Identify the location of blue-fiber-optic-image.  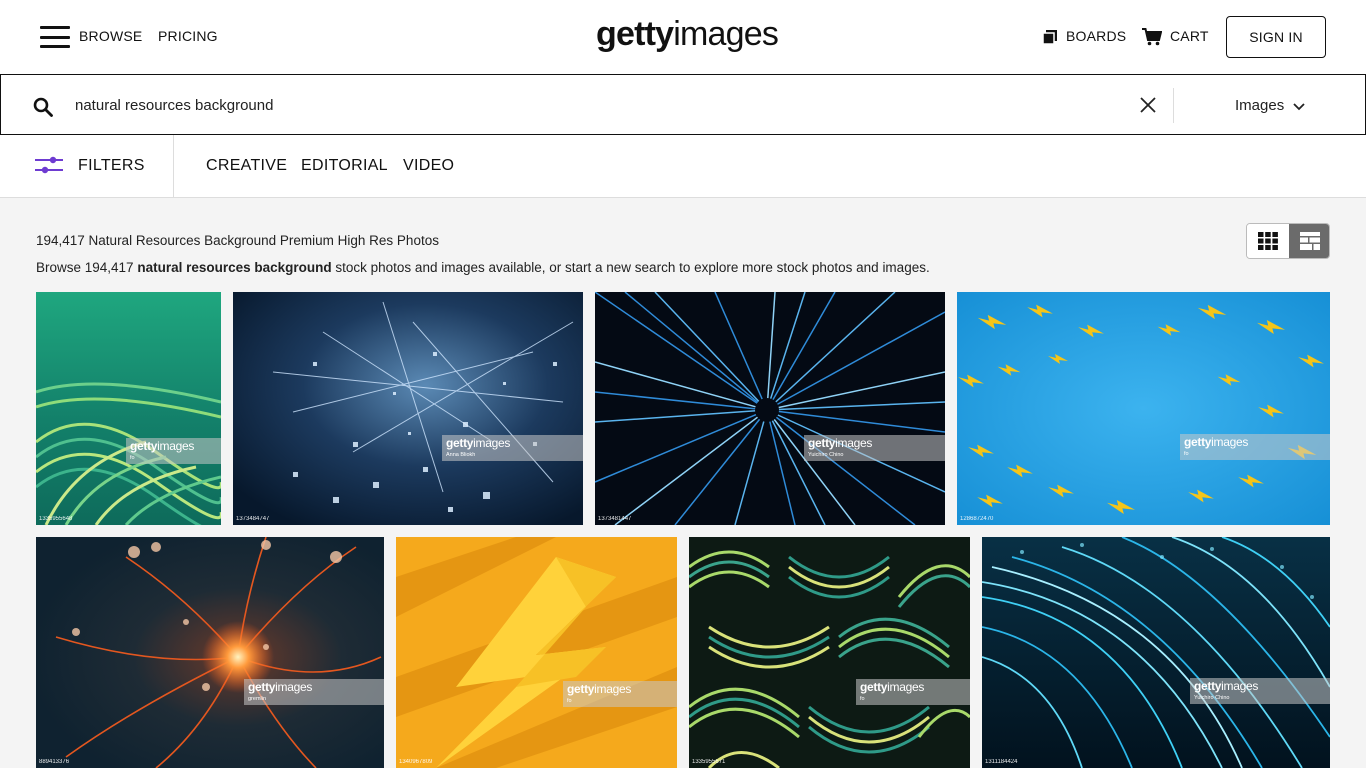
(1156, 652).